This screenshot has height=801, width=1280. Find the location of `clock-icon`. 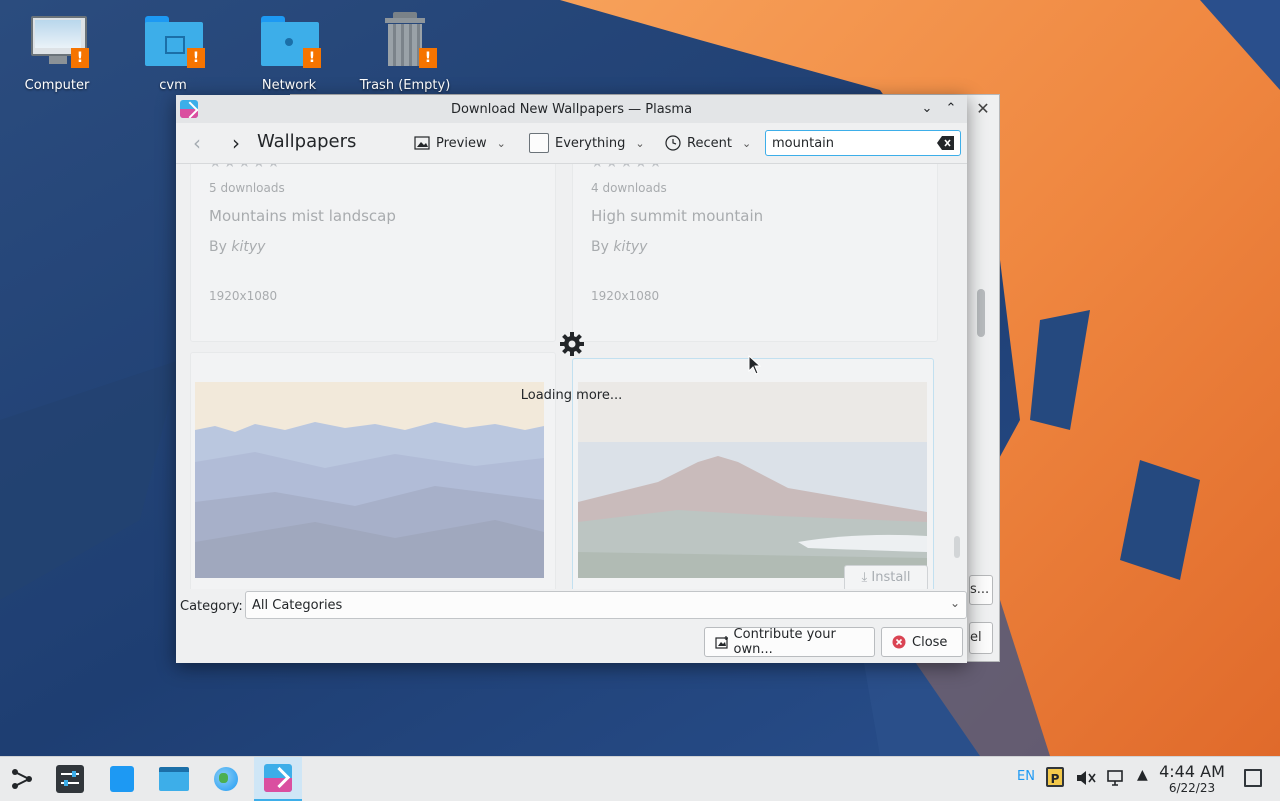

clock-icon is located at coordinates (673, 143).